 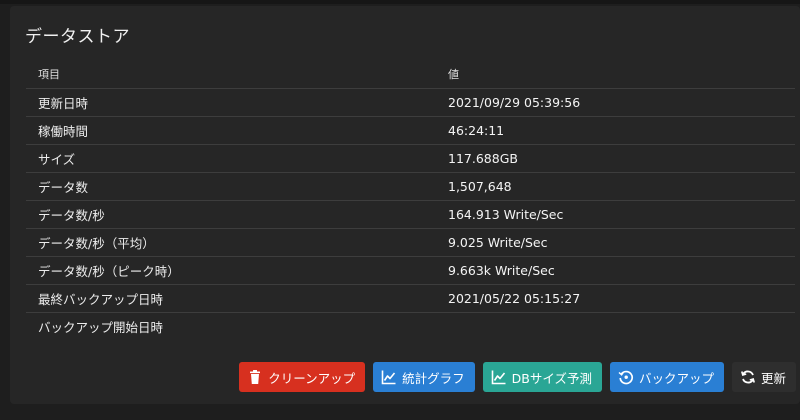 I want to click on row-key: データ数/秒（平均）, so click(x=231, y=242).